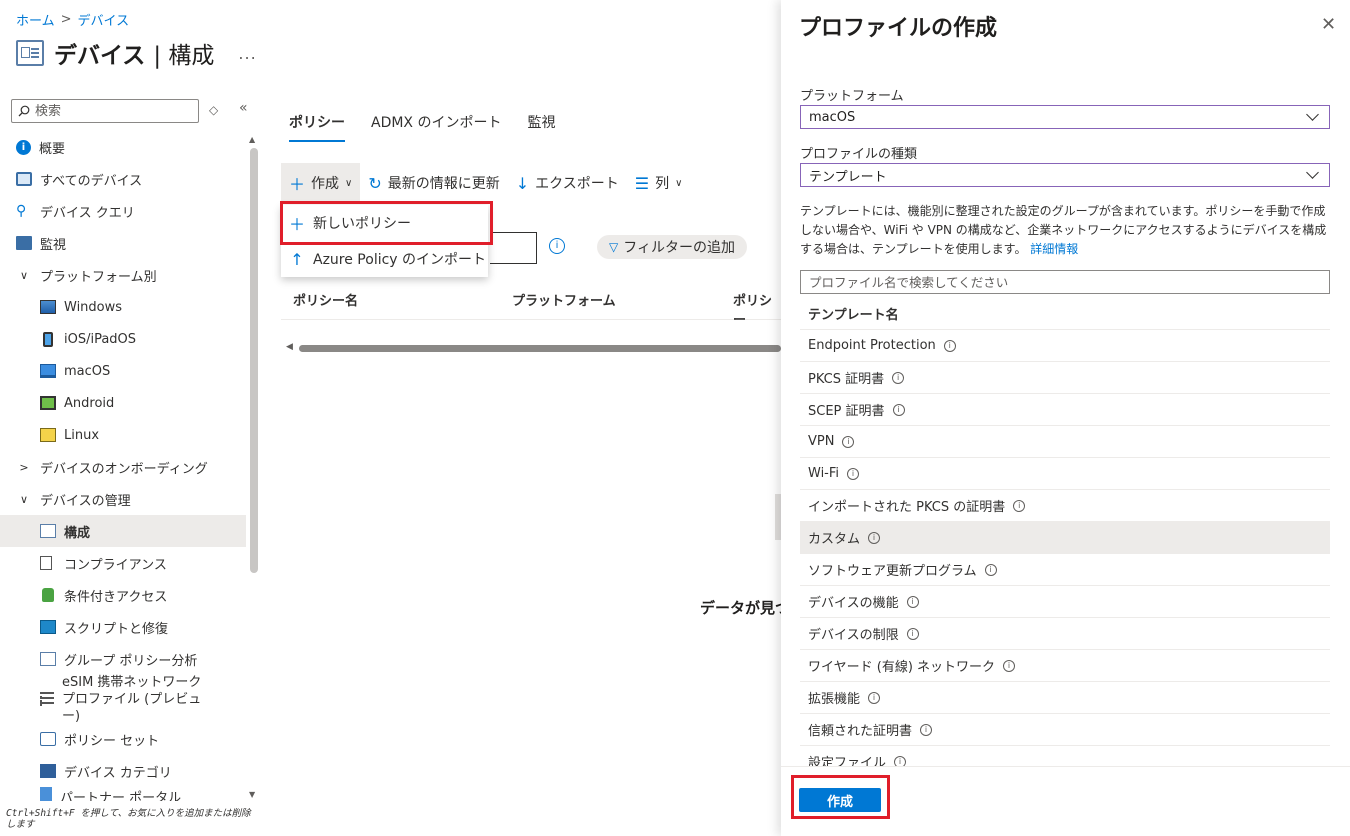  What do you see at coordinates (1065, 570) in the screenshot?
I see `template-row: ソフトウェア更新プログラム i` at bounding box center [1065, 570].